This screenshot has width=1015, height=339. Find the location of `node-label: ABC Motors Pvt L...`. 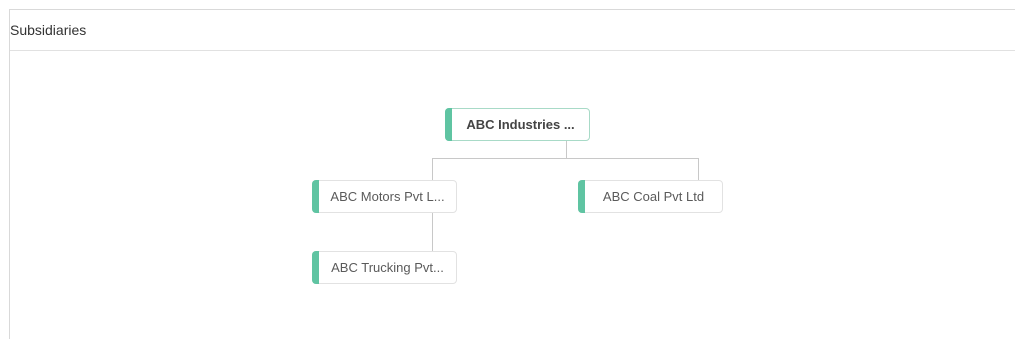

node-label: ABC Motors Pvt L... is located at coordinates (387, 196).